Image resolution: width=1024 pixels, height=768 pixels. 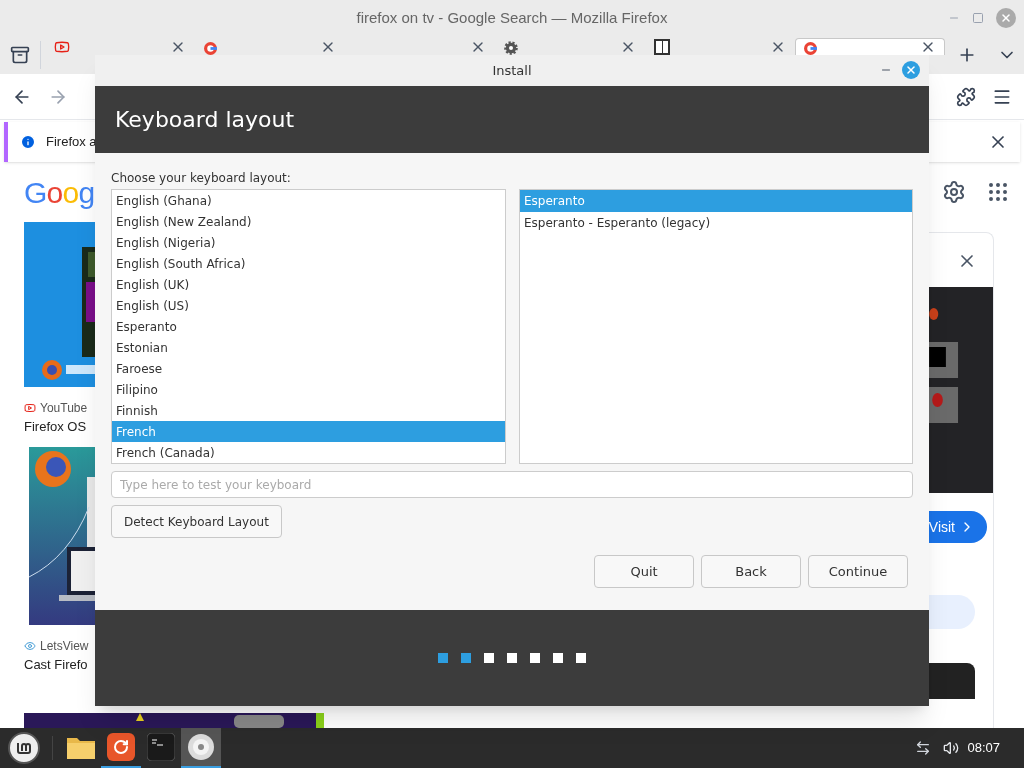 I want to click on layout-item: Esperanto, so click(x=308, y=326).